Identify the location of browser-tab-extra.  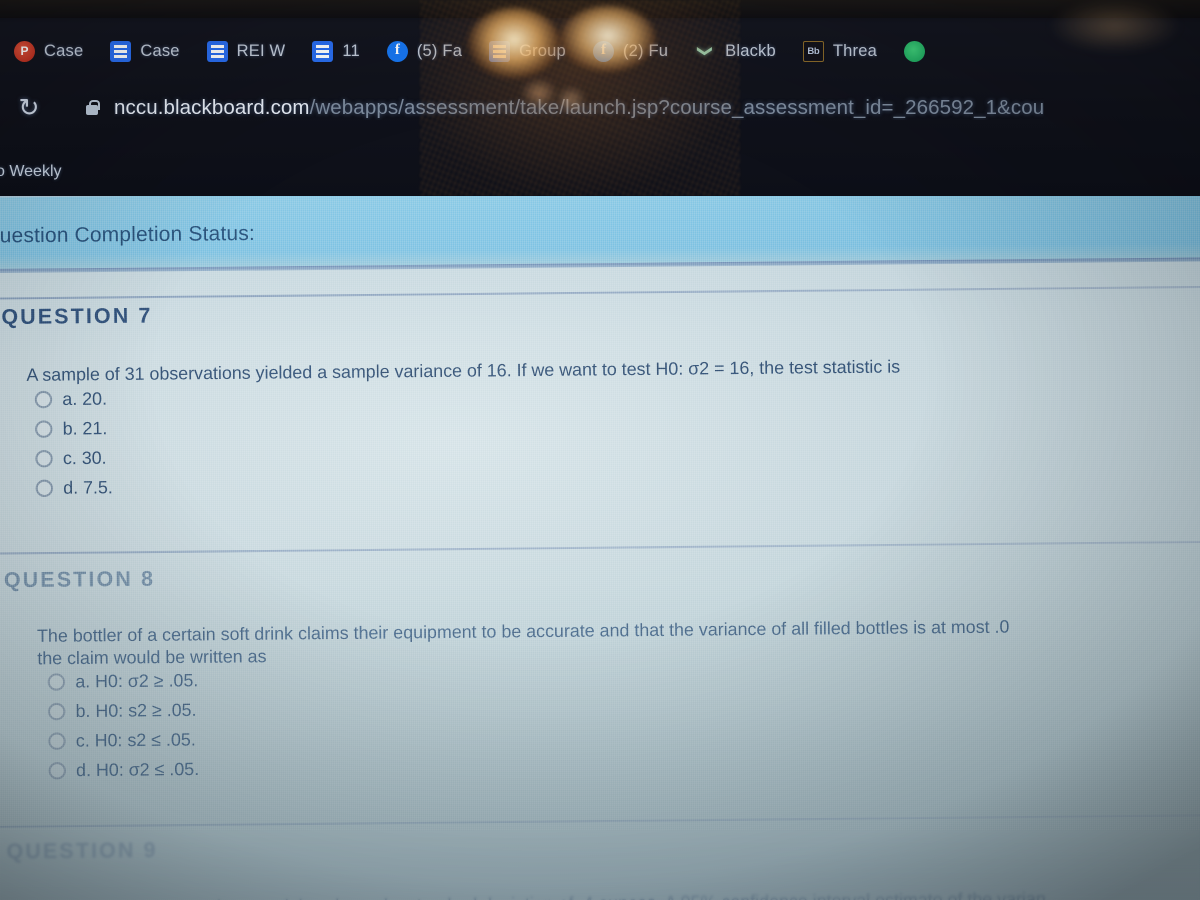
(918, 51).